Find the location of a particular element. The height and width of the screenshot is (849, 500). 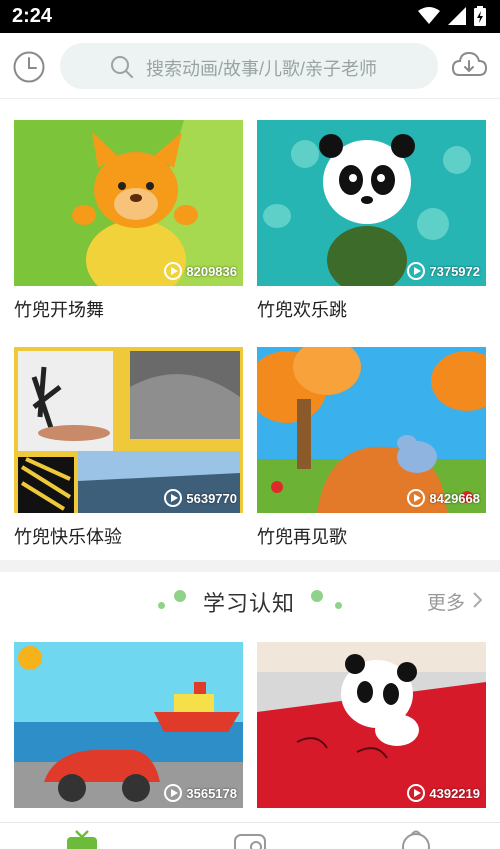

section-divider is located at coordinates (250, 566).